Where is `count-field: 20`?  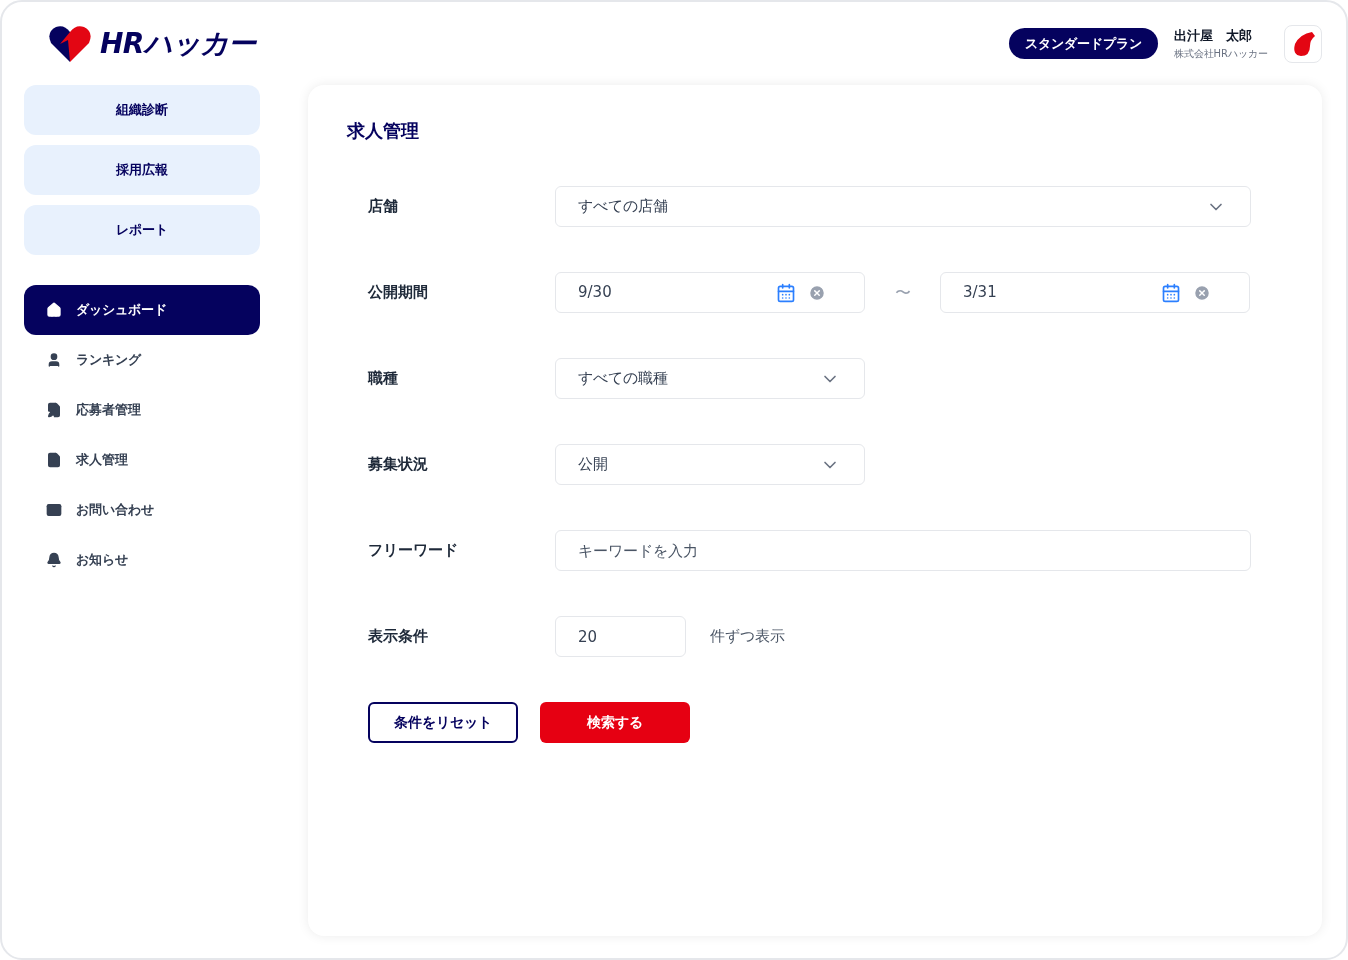
count-field: 20 is located at coordinates (620, 636).